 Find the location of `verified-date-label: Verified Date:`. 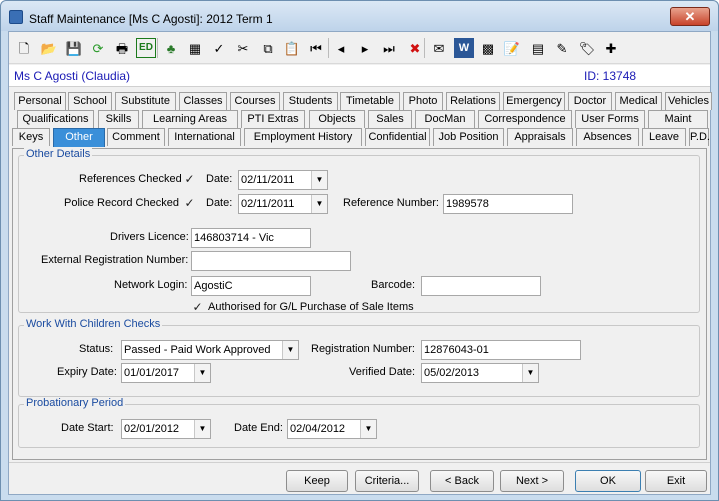

verified-date-label: Verified Date: is located at coordinates (382, 372).